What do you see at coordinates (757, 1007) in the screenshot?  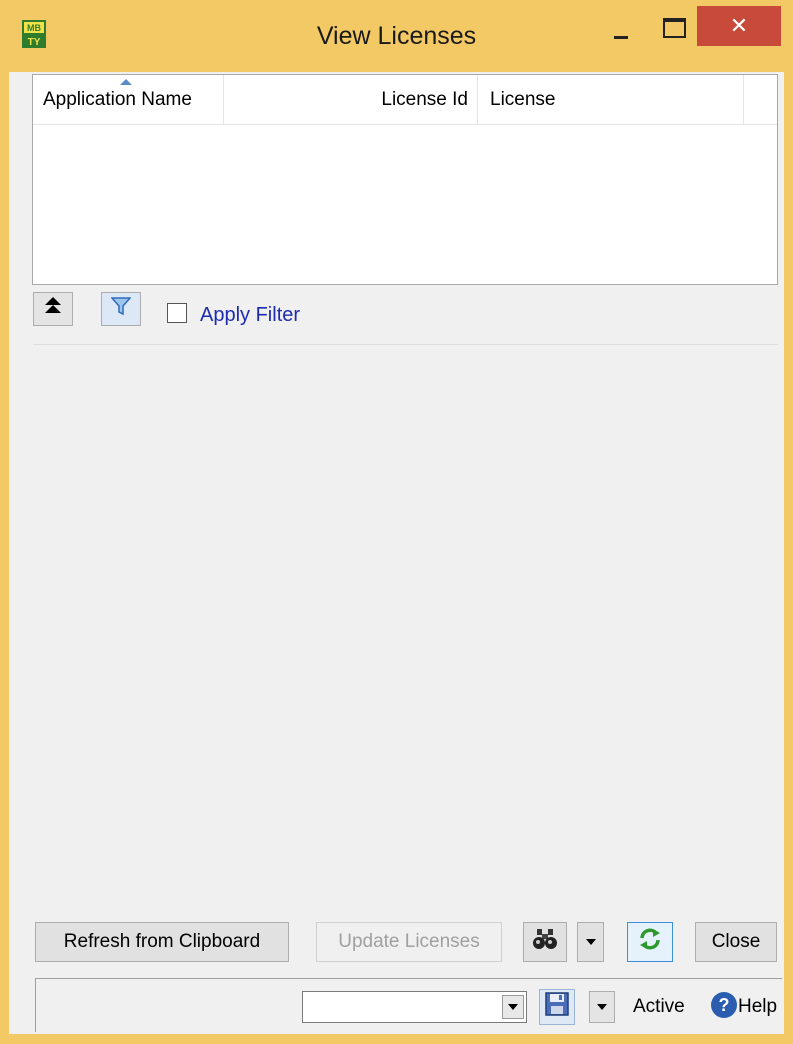 I see `help-link: Help` at bounding box center [757, 1007].